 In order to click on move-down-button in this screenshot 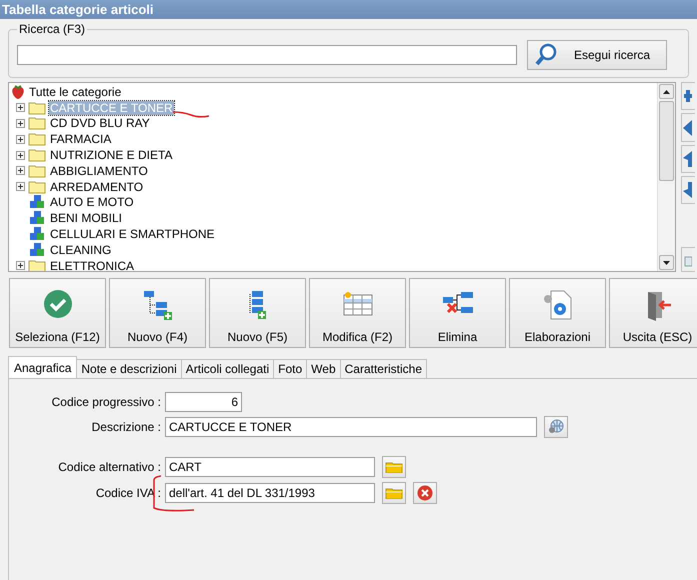, I will do `click(688, 190)`.